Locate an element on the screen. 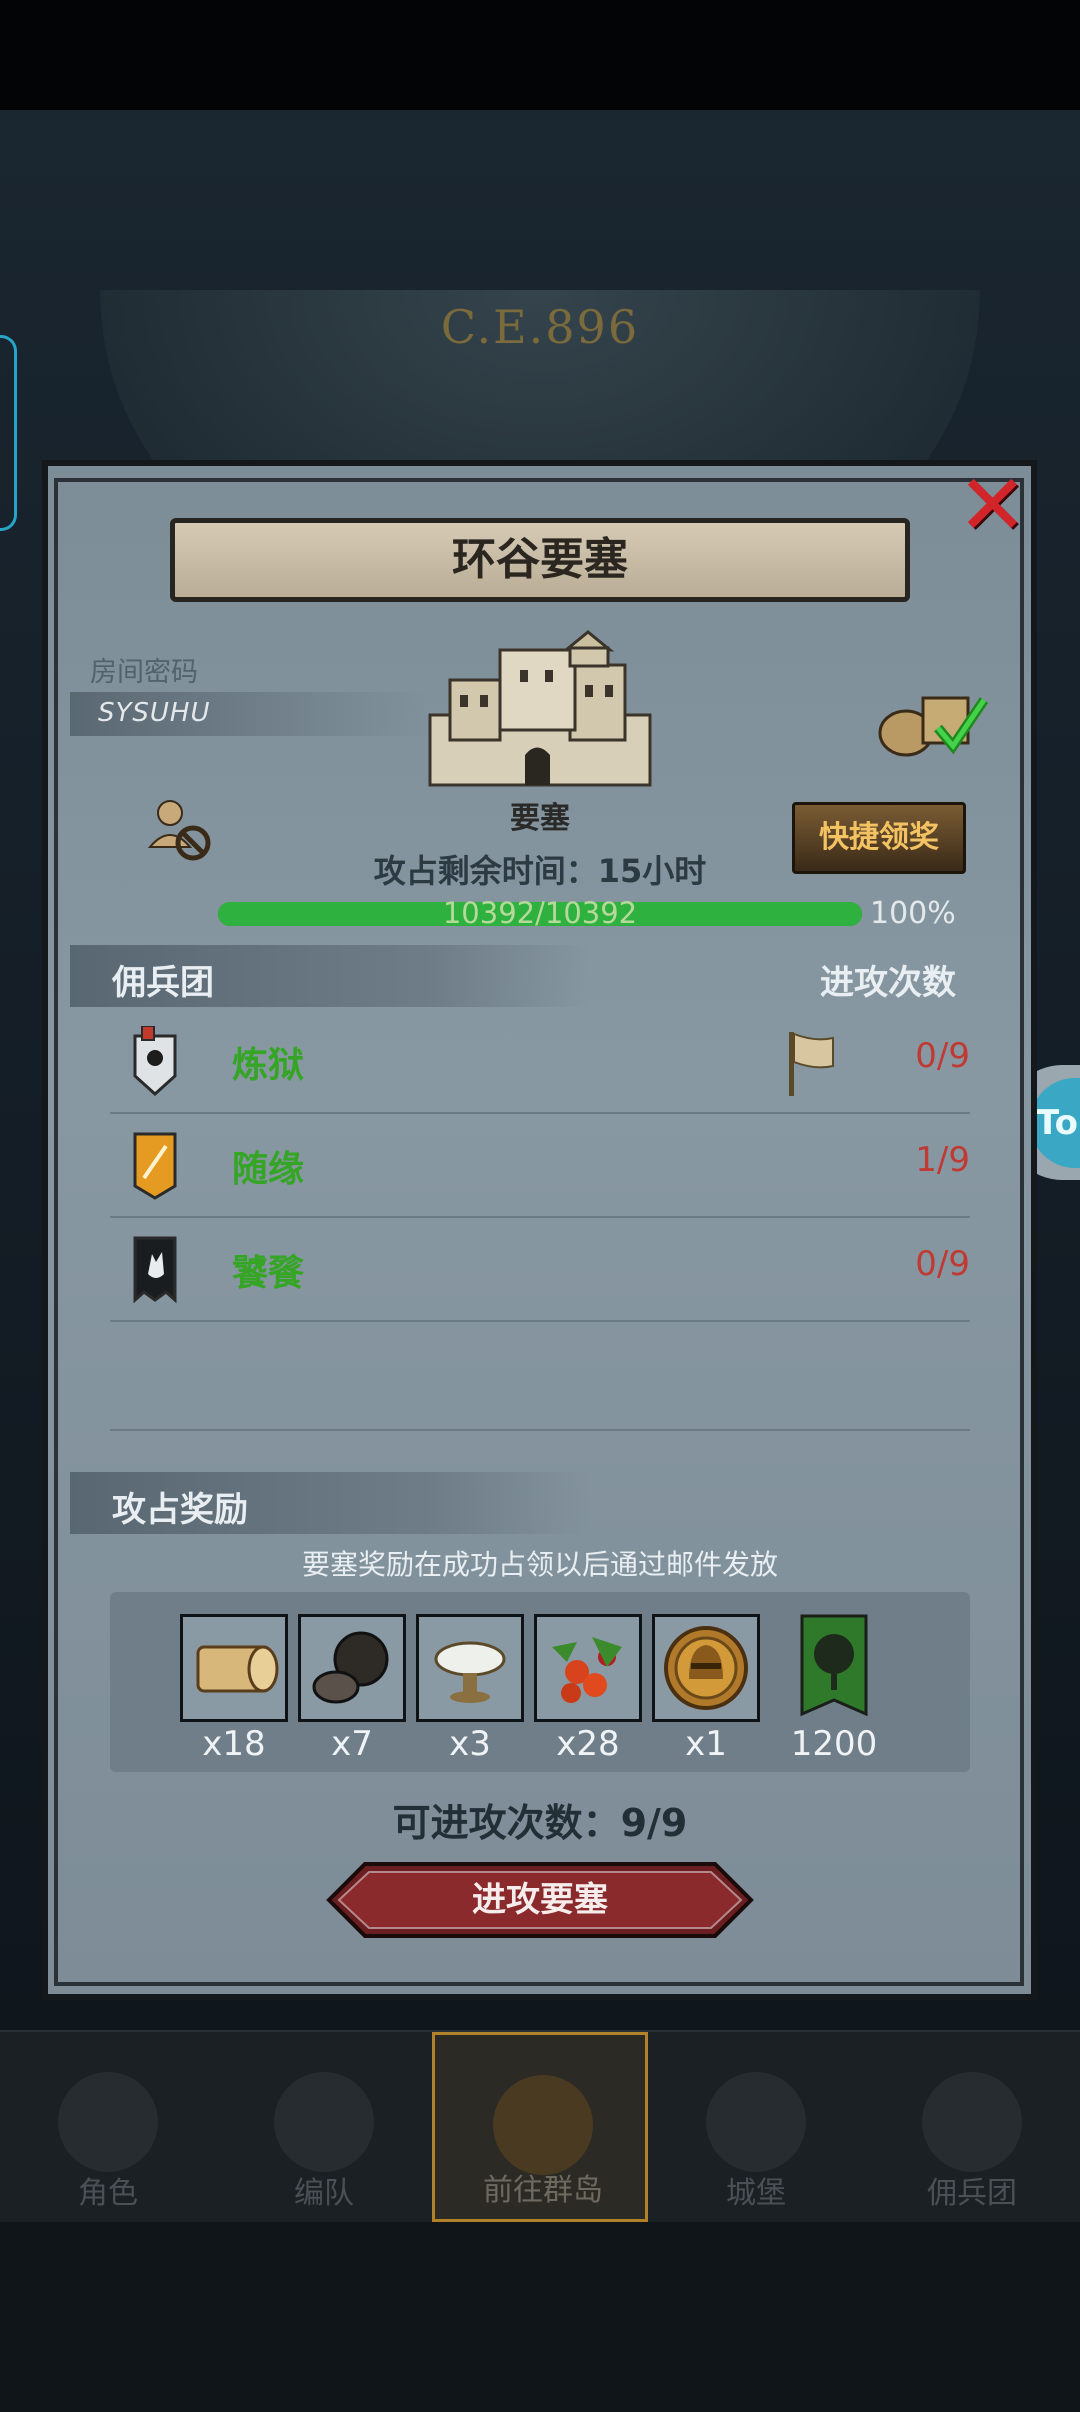  reward-item: x1 is located at coordinates (706, 1689).